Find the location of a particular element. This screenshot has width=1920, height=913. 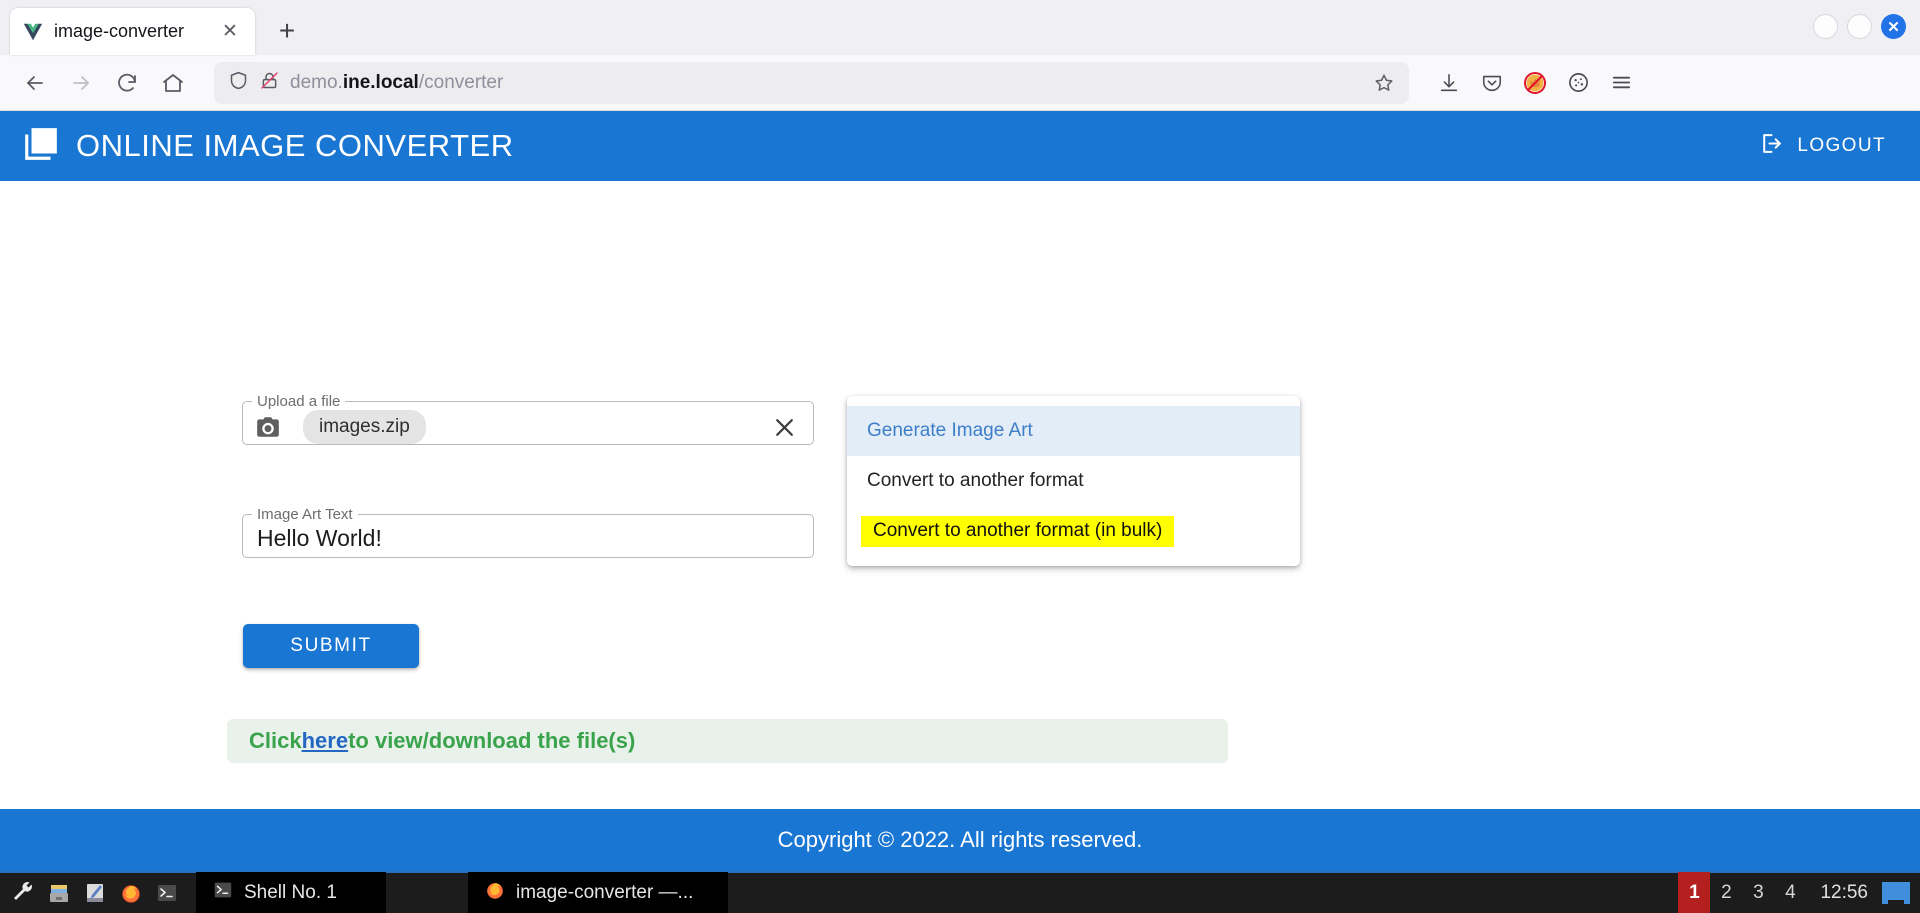

copyright-text: Copyright © 2022. All rights reserved. is located at coordinates (960, 839).